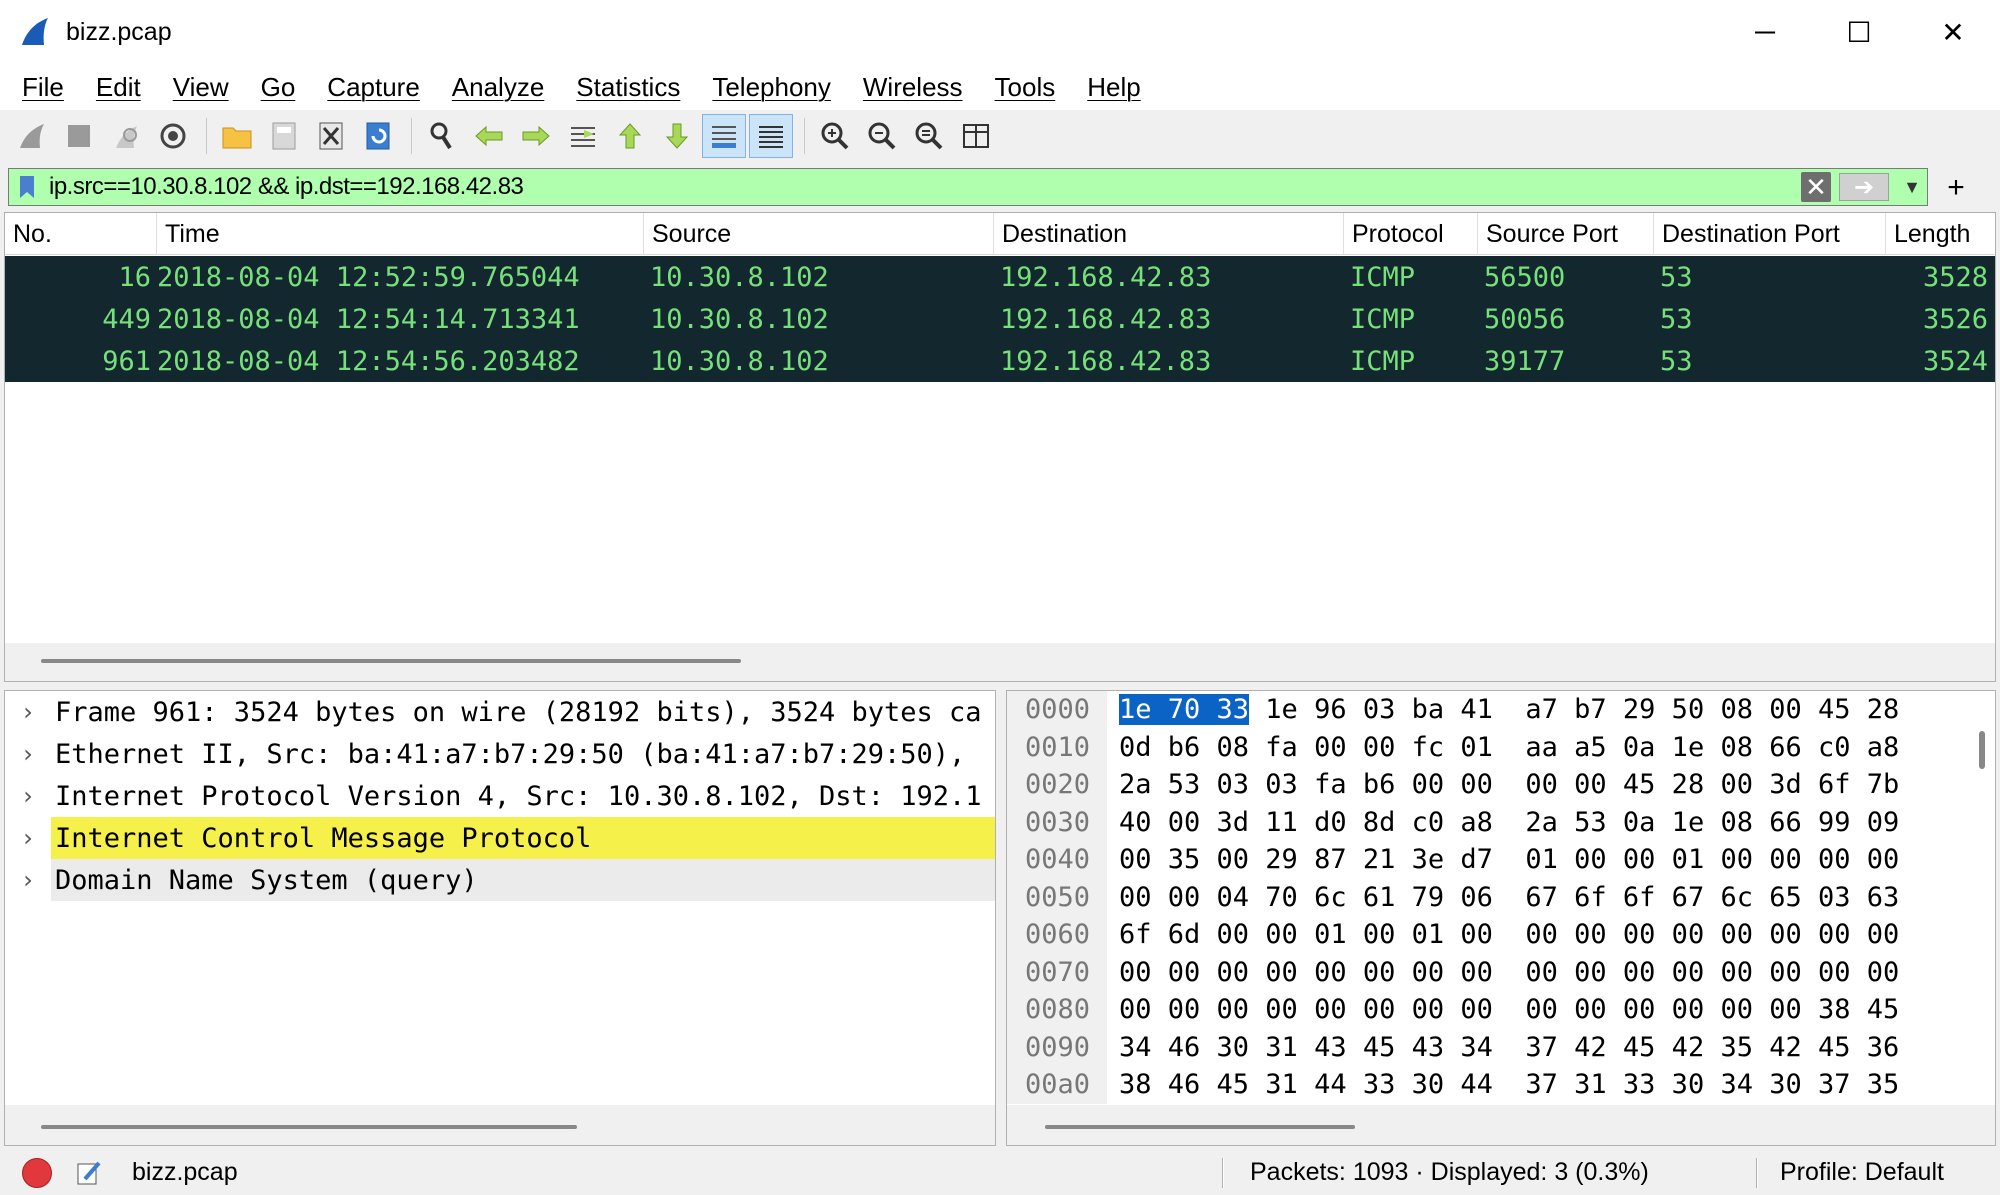 This screenshot has height=1195, width=2000. I want to click on last-packet-icon, so click(677, 136).